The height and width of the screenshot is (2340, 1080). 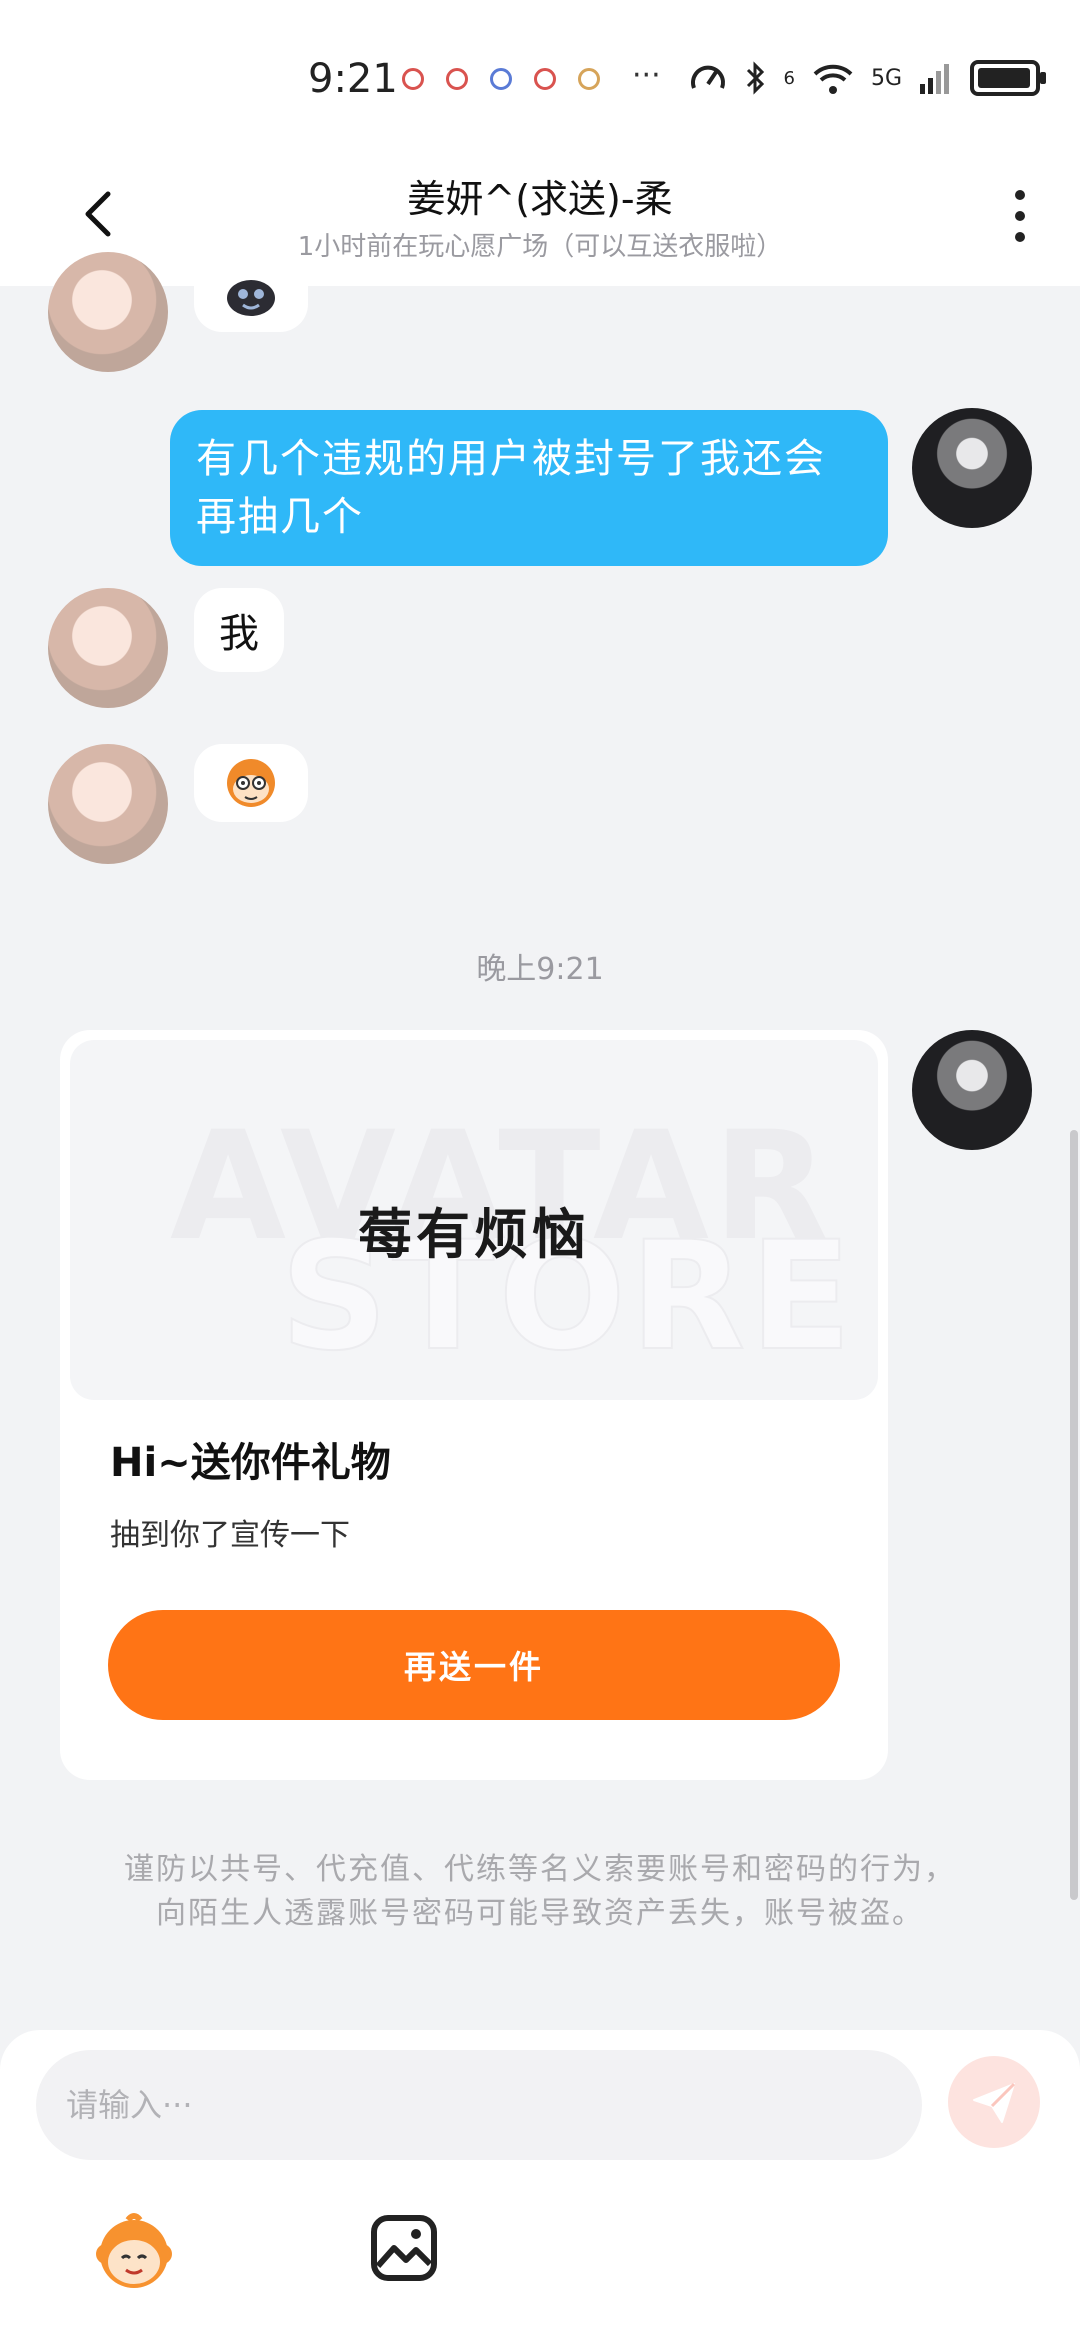 I want to click on message-incoming: 我, so click(x=239, y=630).